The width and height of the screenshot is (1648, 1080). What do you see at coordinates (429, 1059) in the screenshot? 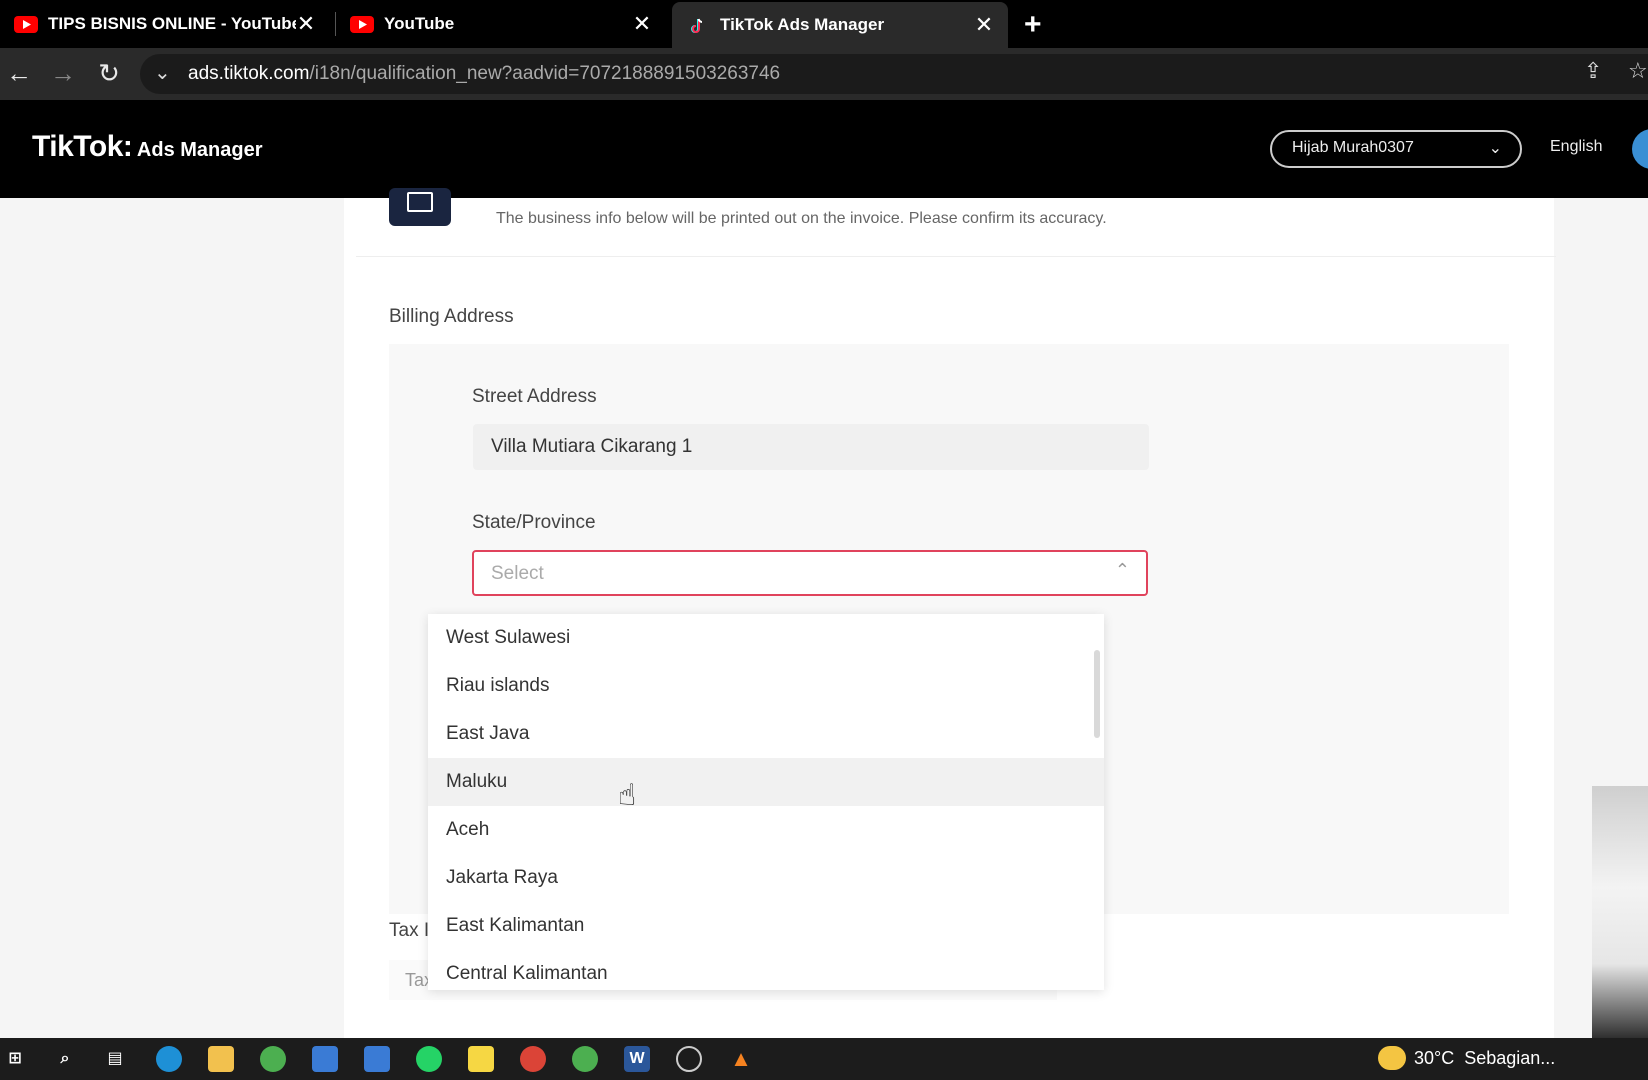
I see `whatsapp-icon` at bounding box center [429, 1059].